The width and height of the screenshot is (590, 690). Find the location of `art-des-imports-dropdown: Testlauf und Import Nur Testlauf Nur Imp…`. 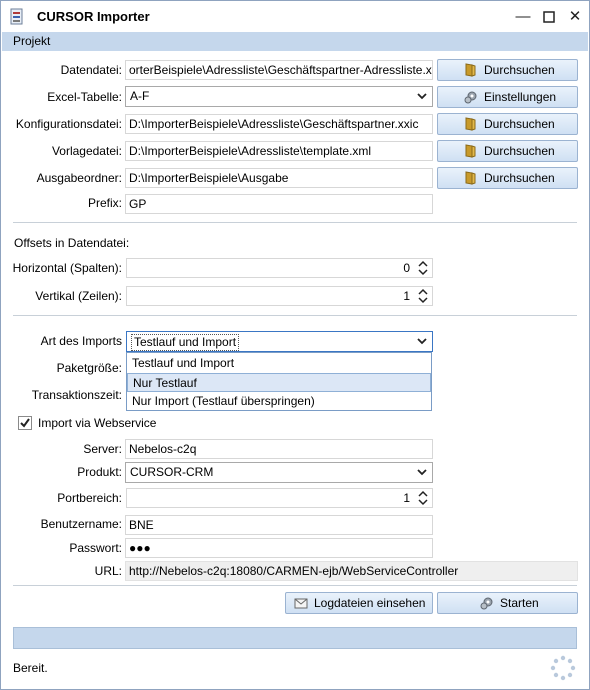

art-des-imports-dropdown: Testlauf und Import Nur Testlauf Nur Imp… is located at coordinates (279, 381).